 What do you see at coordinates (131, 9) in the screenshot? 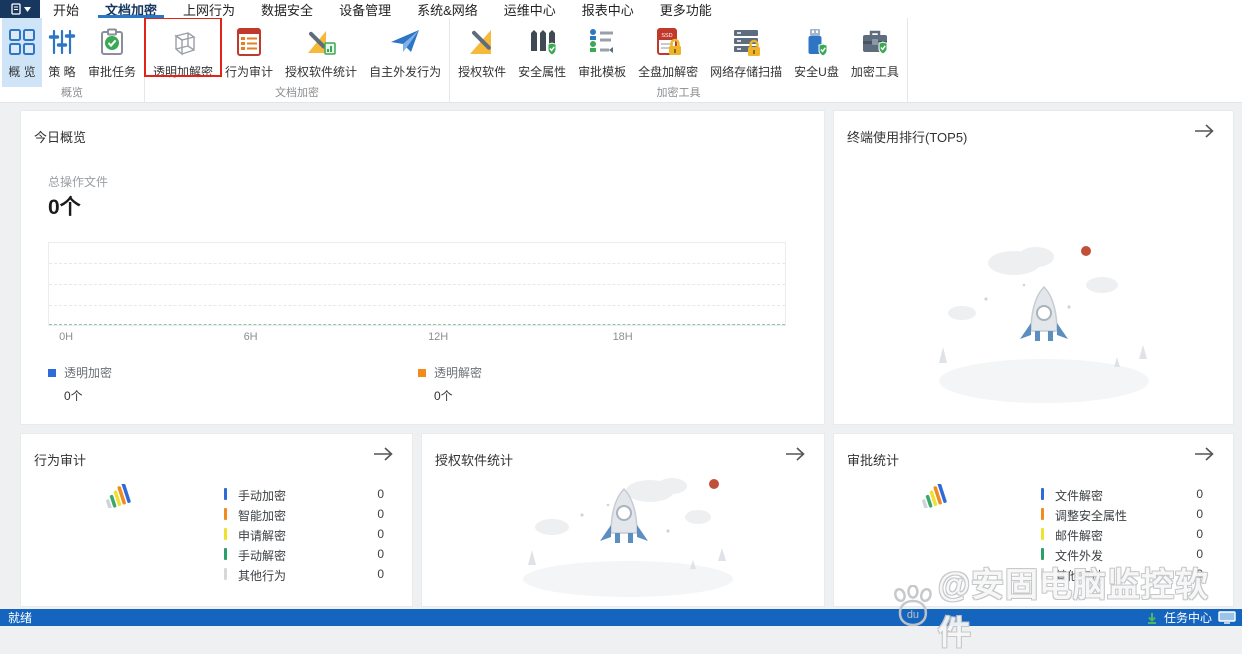
I see `tab-doc-encryption: 文档加密` at bounding box center [131, 9].